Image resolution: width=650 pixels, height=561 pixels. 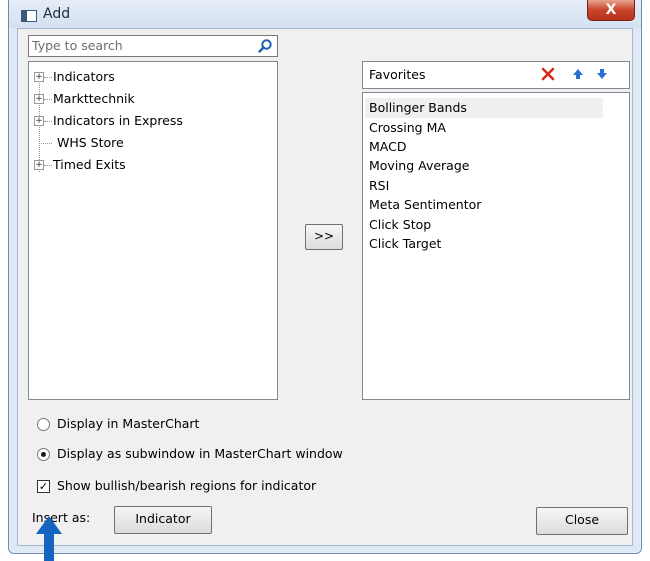 What do you see at coordinates (387, 147) in the screenshot?
I see `favorite-item-macd: MACD` at bounding box center [387, 147].